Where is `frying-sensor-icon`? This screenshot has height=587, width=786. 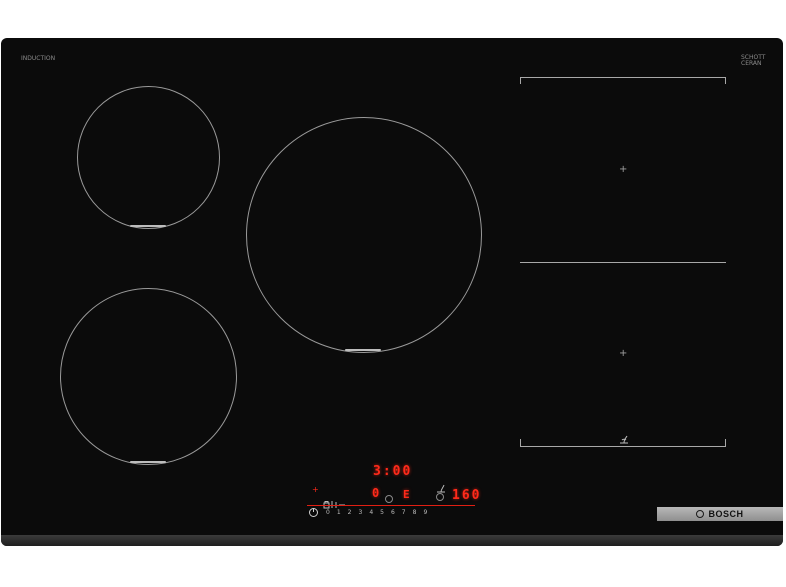 frying-sensor-icon is located at coordinates (441, 485).